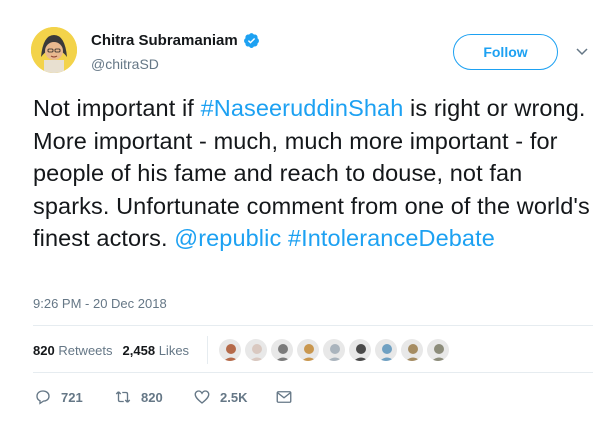 The height and width of the screenshot is (433, 611). What do you see at coordinates (164, 40) in the screenshot?
I see `author-name-text: Chitra Subramaniam` at bounding box center [164, 40].